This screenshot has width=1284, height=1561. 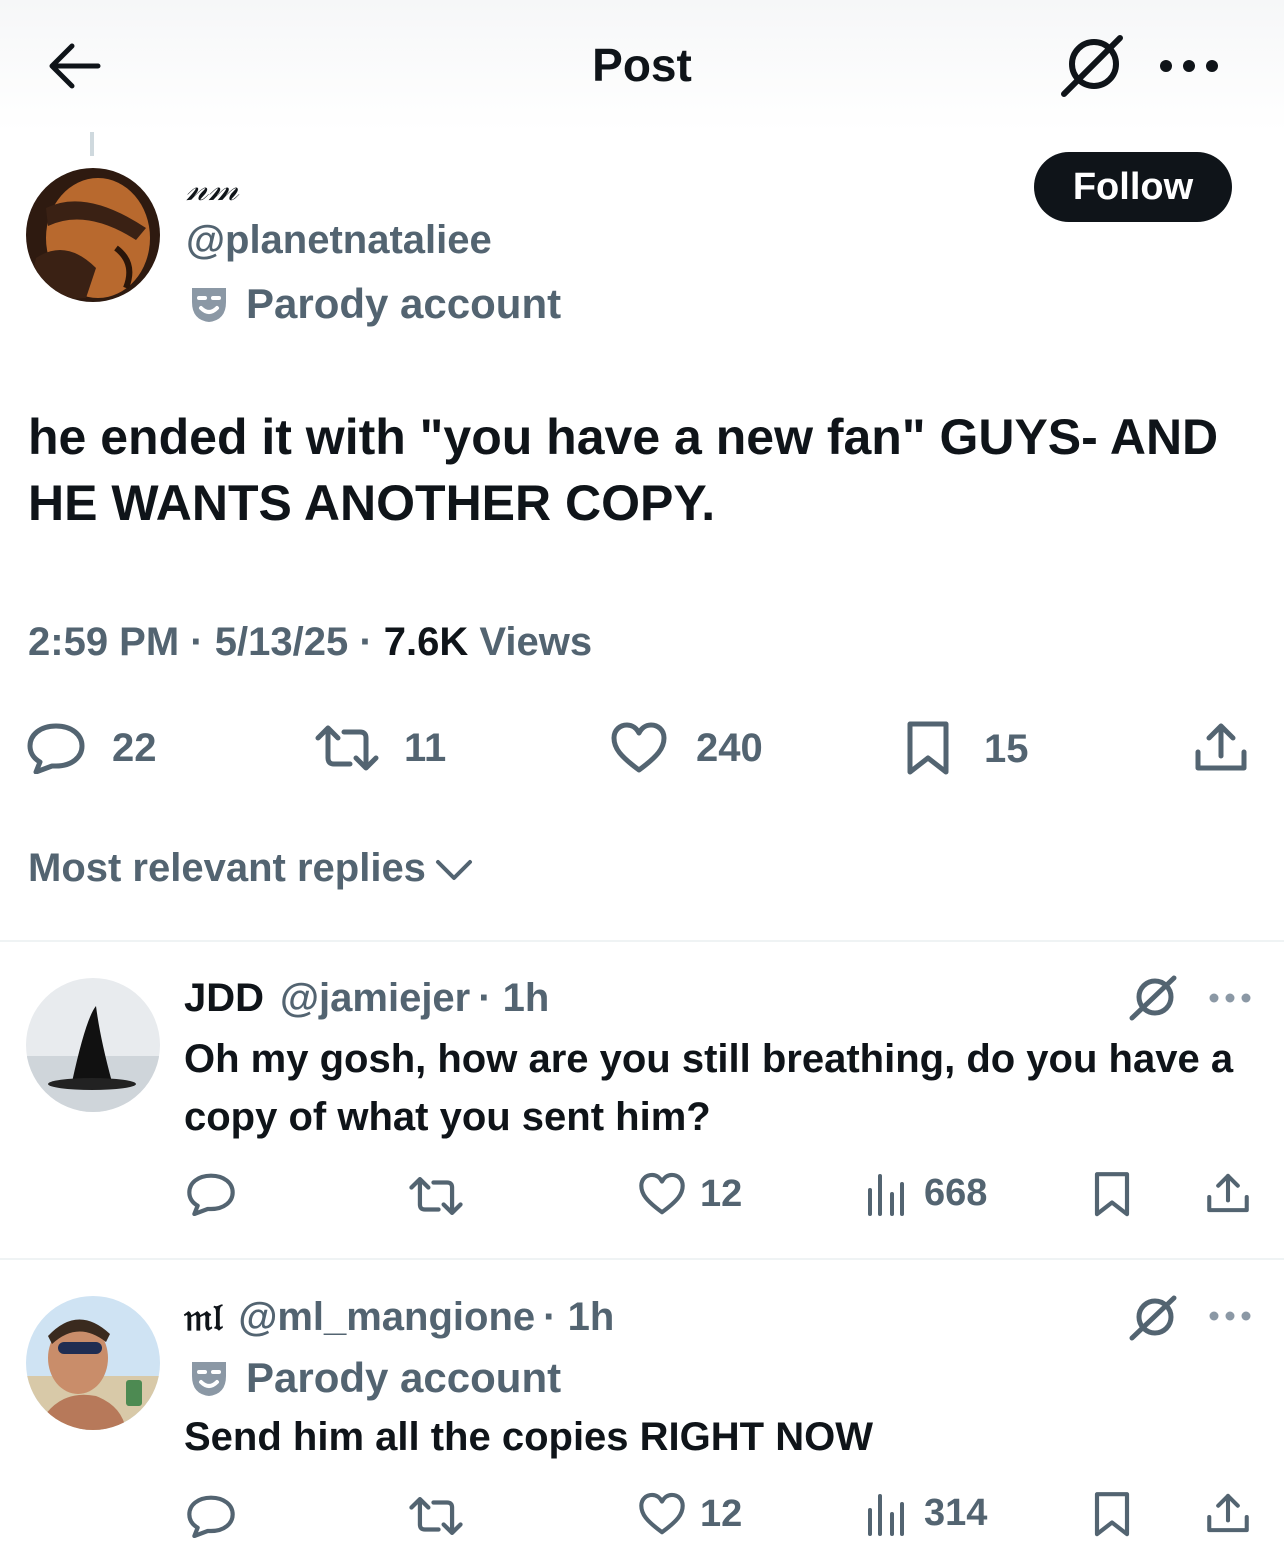 What do you see at coordinates (134, 747) in the screenshot?
I see `reply-count: 22` at bounding box center [134, 747].